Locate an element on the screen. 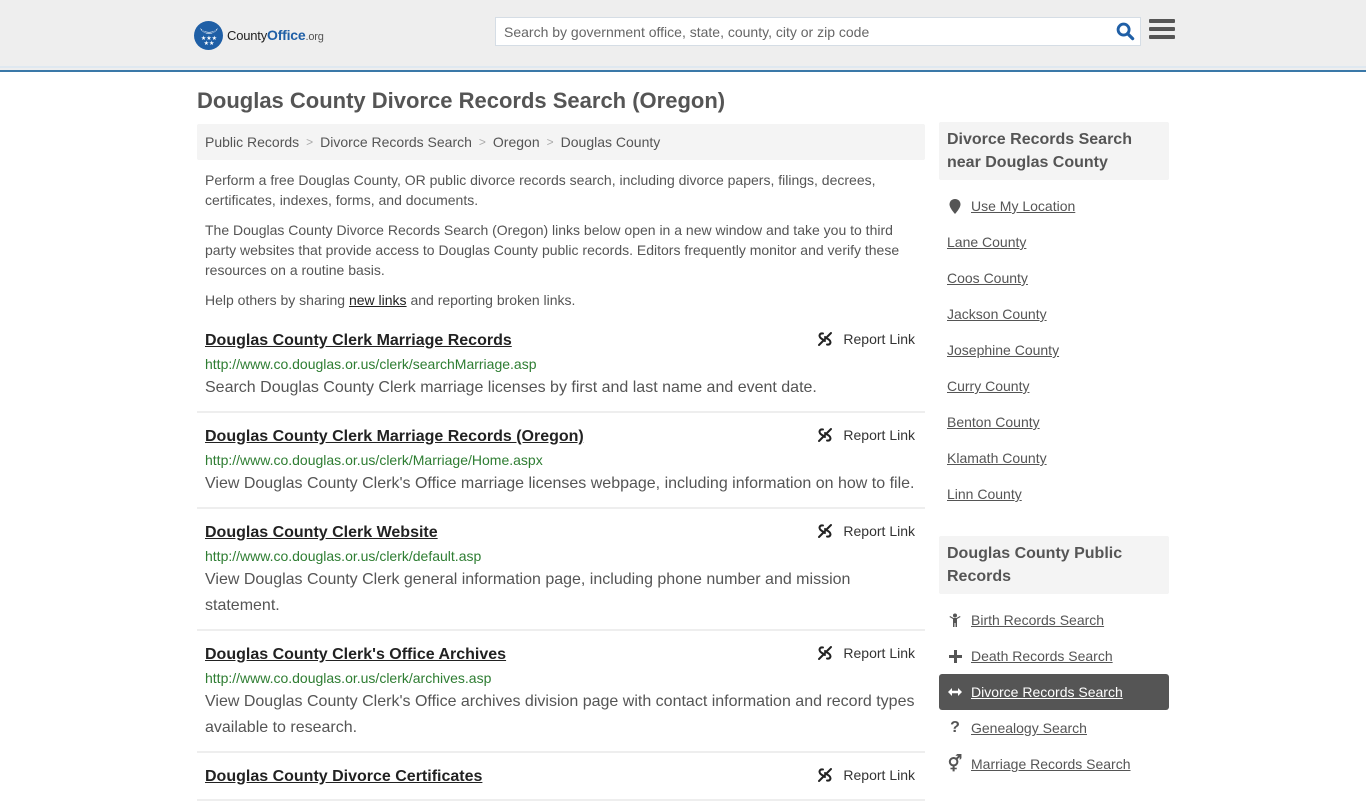 Image resolution: width=1366 pixels, height=810 pixels. question-icon: ? is located at coordinates (955, 727).